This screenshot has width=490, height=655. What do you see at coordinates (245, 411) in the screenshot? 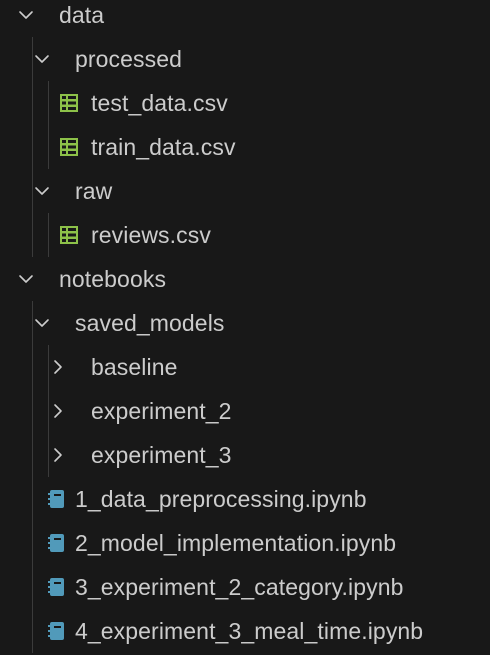
I see `folder-row-experiment-2: experiment_2` at bounding box center [245, 411].